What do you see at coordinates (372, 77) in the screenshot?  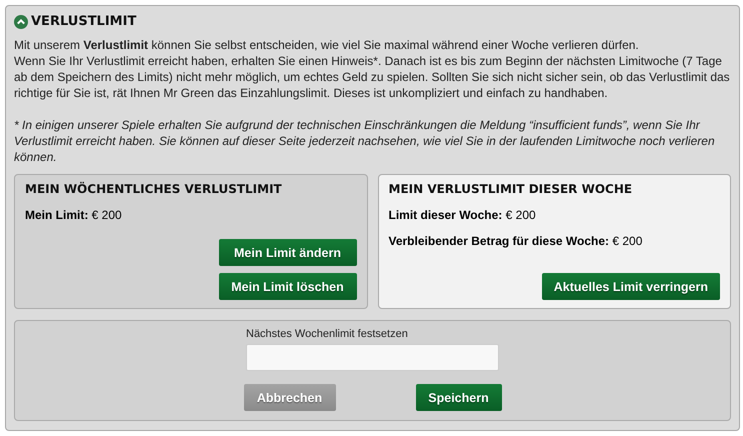 I see `intro-paragraph: Wenn Sie Ihr Verlustlimit erreicht haben, erhalten Sie einen Hinweis*. Danach ist es bis zum Beginn der nächsten Limitwoche (7 Tage ab dem Speichern des Limits) nicht mehr möglich, um echtes Geld zu spielen. Sollten Sie sich nicht sicher sein, ob das Verlustlimit das richtige für Sie ist, rät Ihnen Mr Green das Einzahlungslimit. Dieses ist unkompliziert und einfach zu handhaben.` at bounding box center [372, 77].